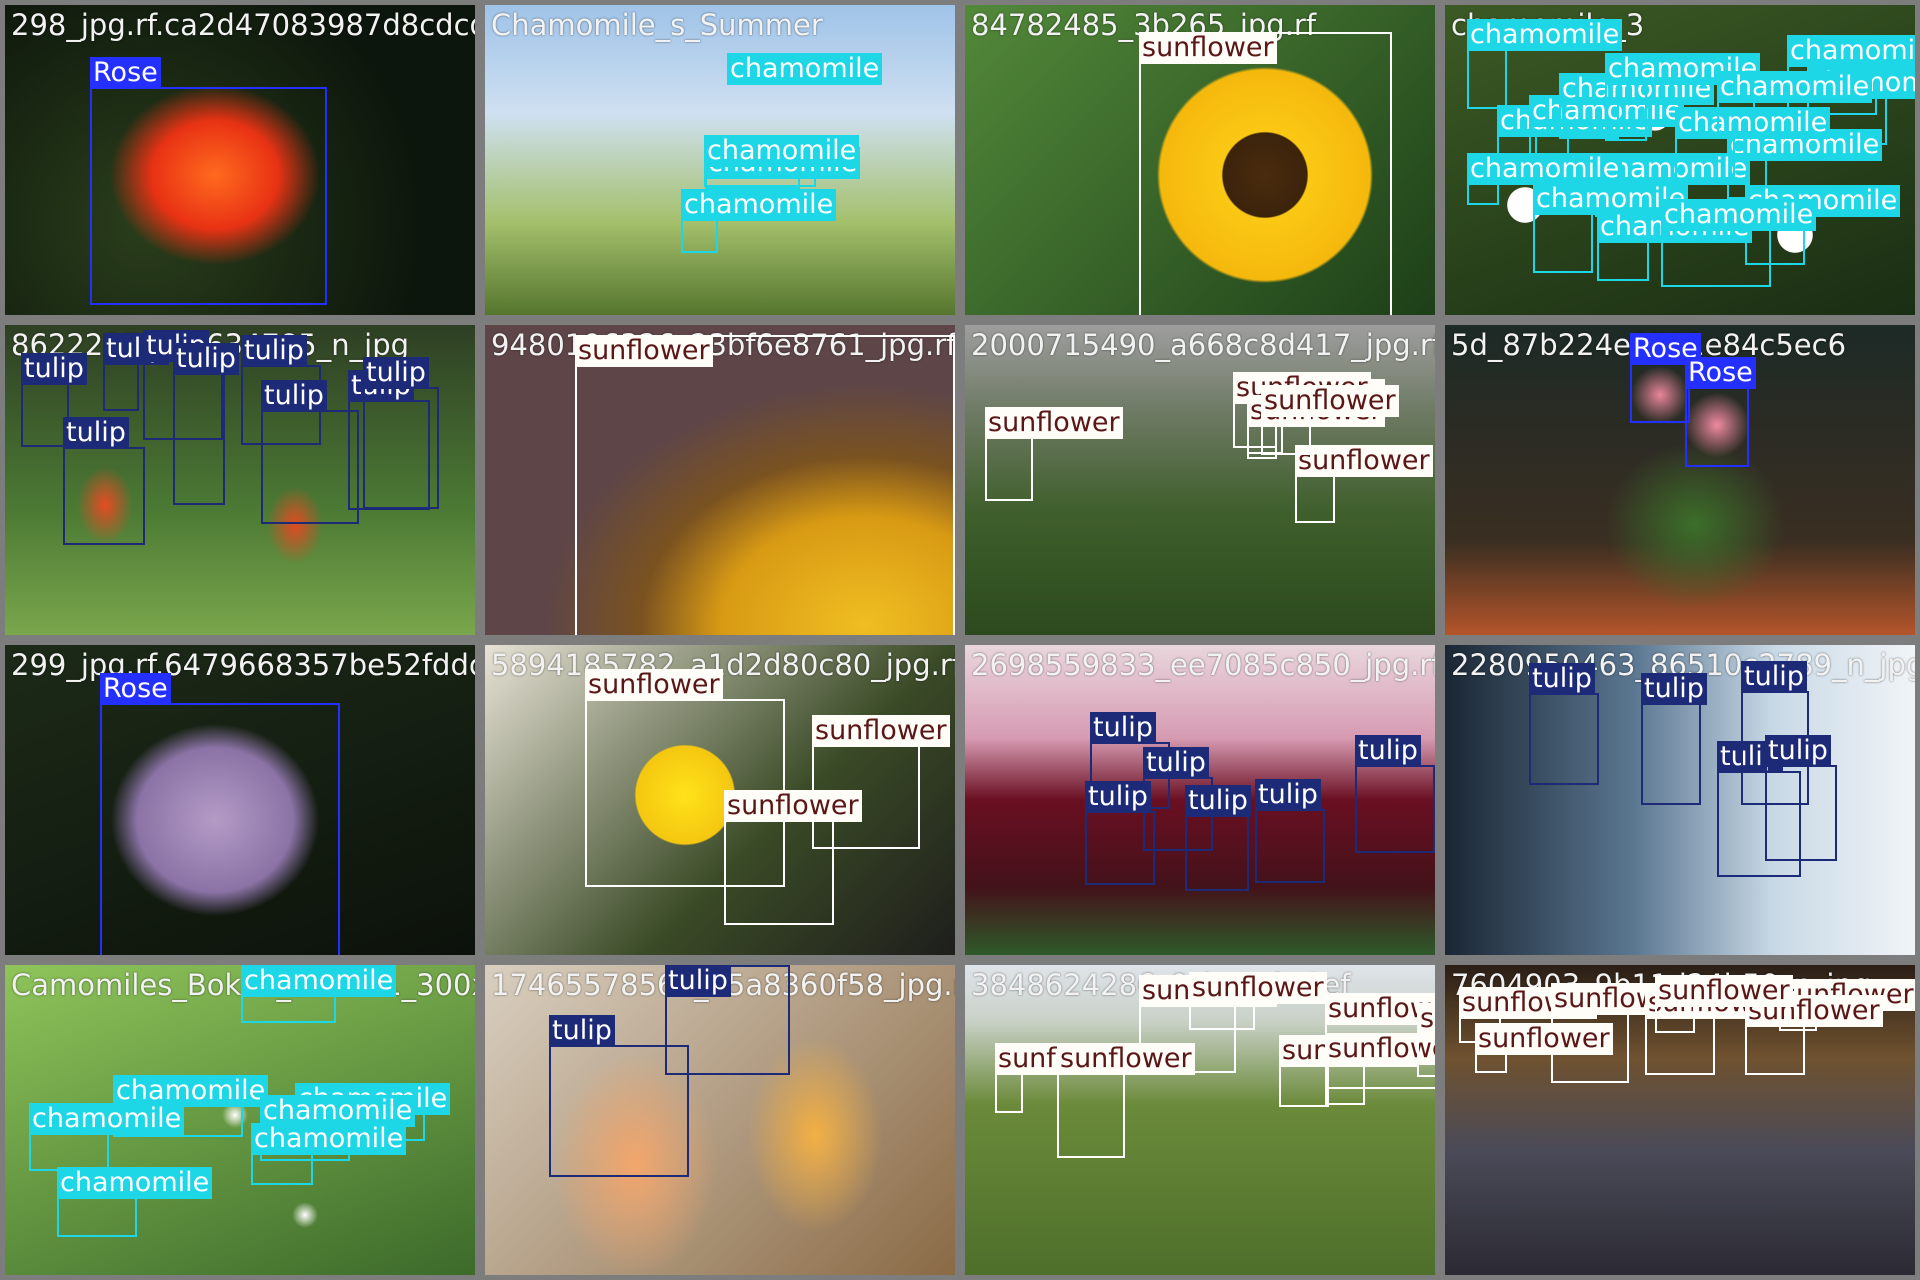 The width and height of the screenshot is (1920, 1280). I want to click on image-tile: 5d_87b224e8701e84c5ec6RoseRose, so click(1680, 480).